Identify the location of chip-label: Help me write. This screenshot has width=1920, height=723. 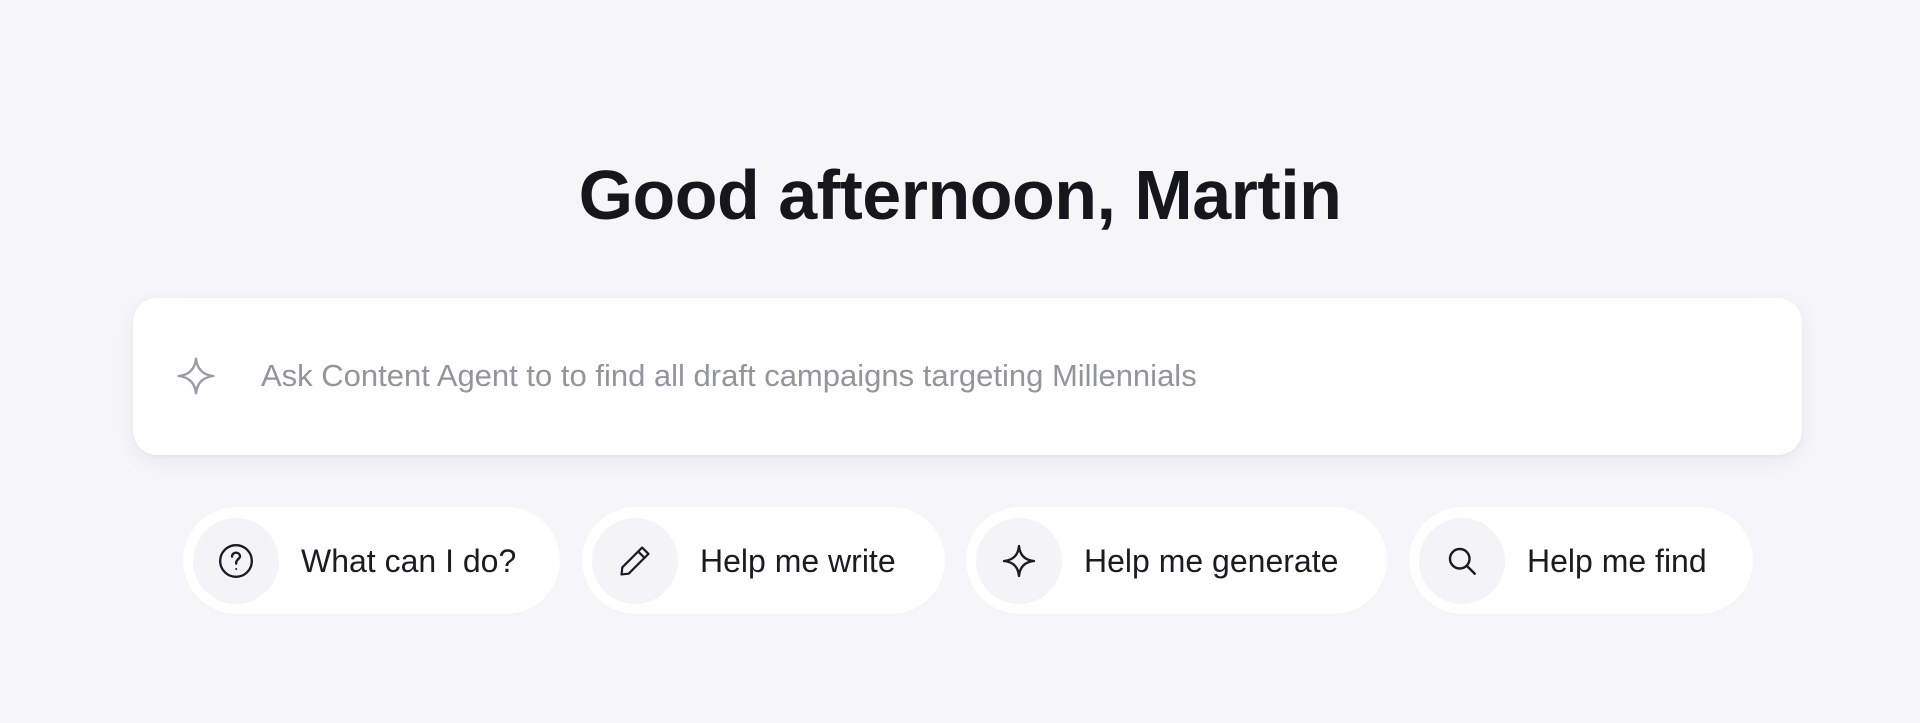
(798, 560).